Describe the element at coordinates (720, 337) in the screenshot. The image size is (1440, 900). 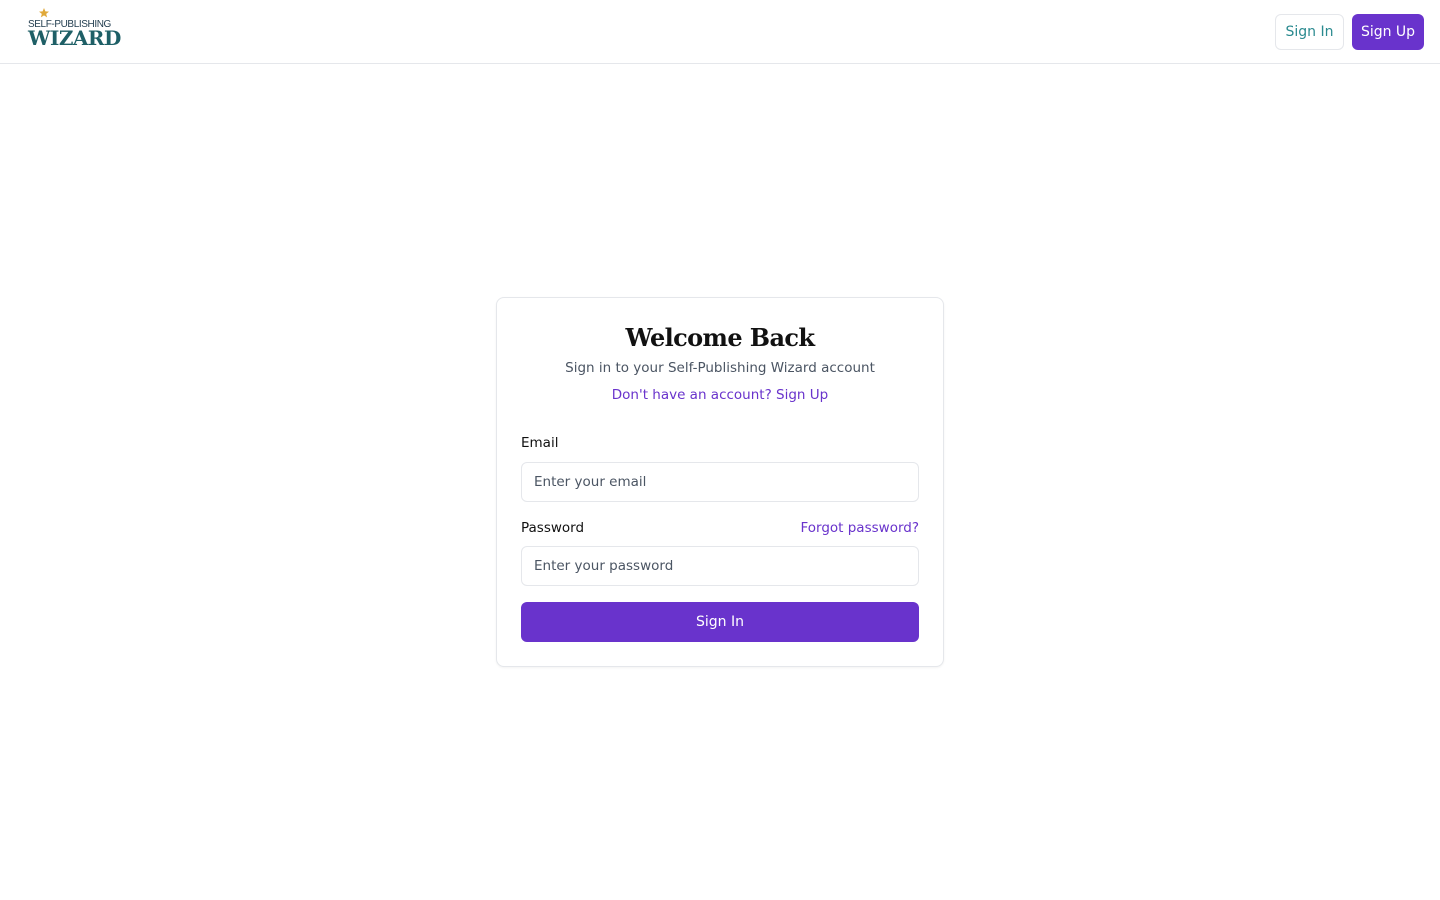
I see `page-title: Welcome Back` at that location.